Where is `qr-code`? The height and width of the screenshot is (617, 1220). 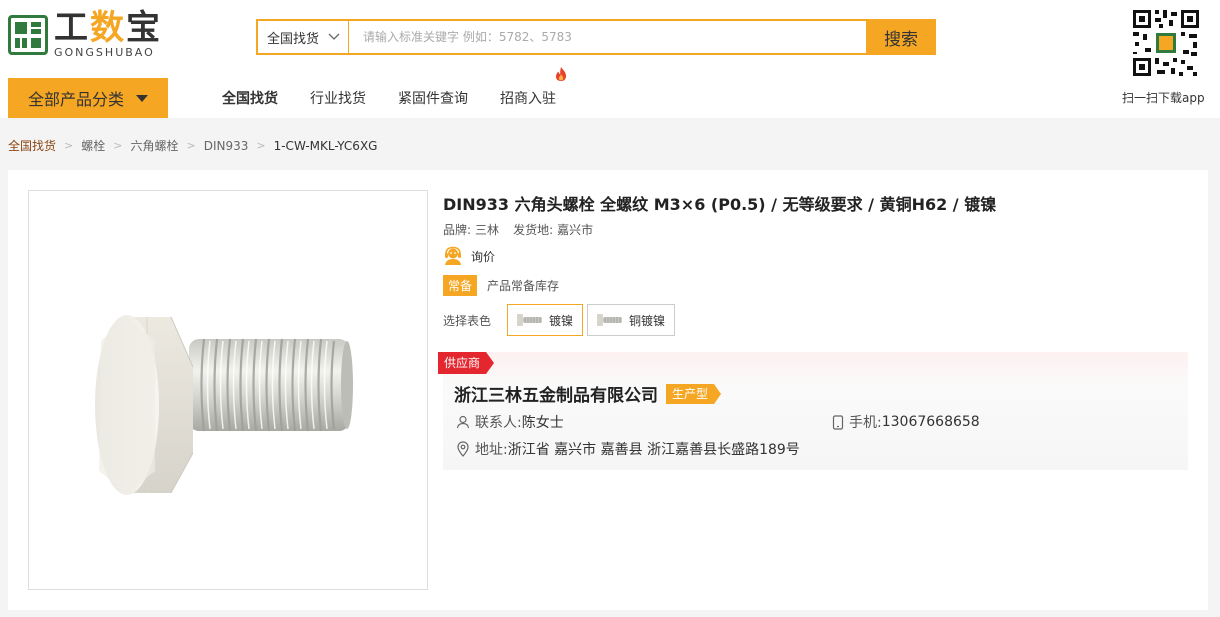
qr-code is located at coordinates (1166, 43).